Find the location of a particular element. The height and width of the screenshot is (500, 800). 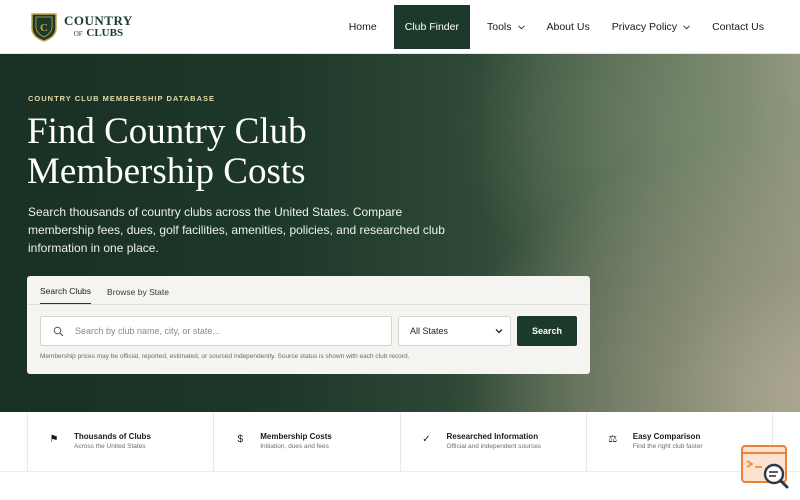

nav-club-finder-label: Club Finder is located at coordinates (431, 27).